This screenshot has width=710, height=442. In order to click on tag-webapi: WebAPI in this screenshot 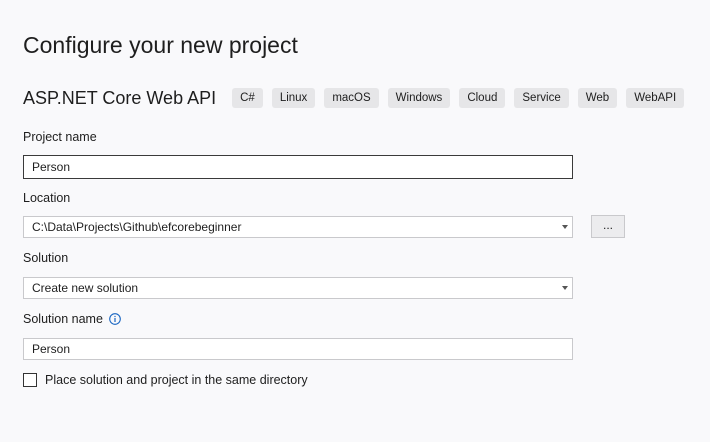, I will do `click(655, 98)`.